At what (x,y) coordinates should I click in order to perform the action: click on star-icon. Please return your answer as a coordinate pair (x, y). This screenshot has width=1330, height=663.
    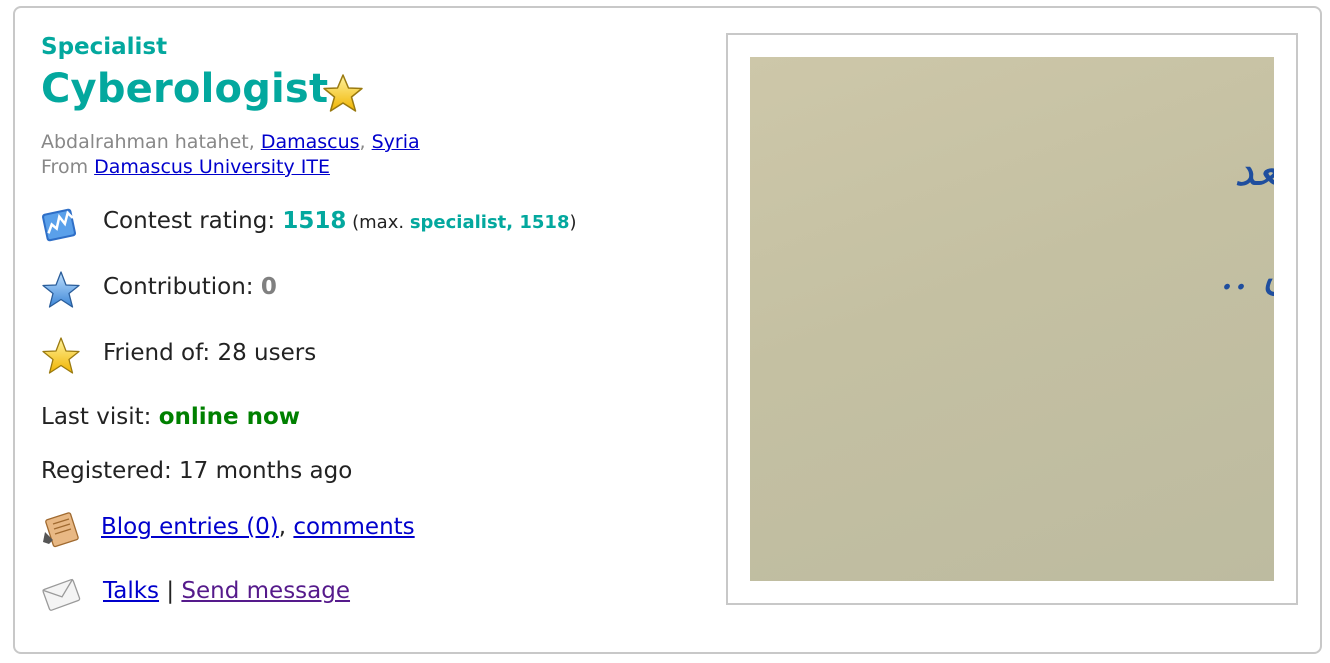
    Looking at the image, I should click on (343, 94).